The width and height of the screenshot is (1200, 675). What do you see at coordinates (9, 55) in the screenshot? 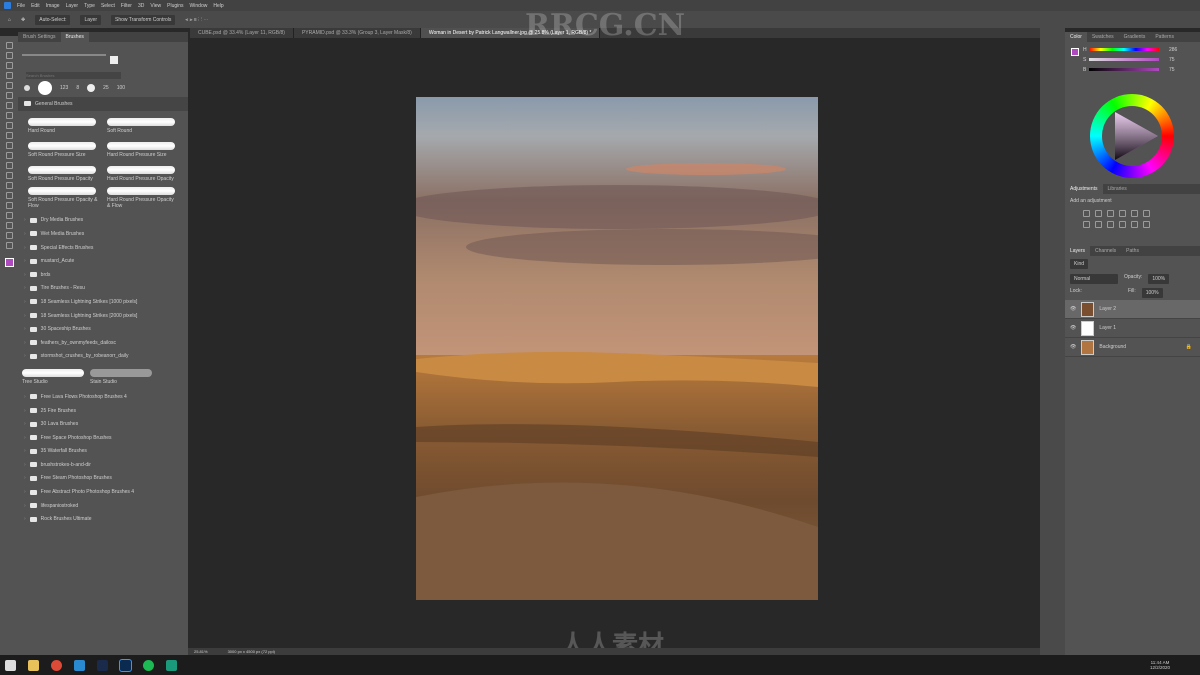
I see `marquee-tool-icon` at bounding box center [9, 55].